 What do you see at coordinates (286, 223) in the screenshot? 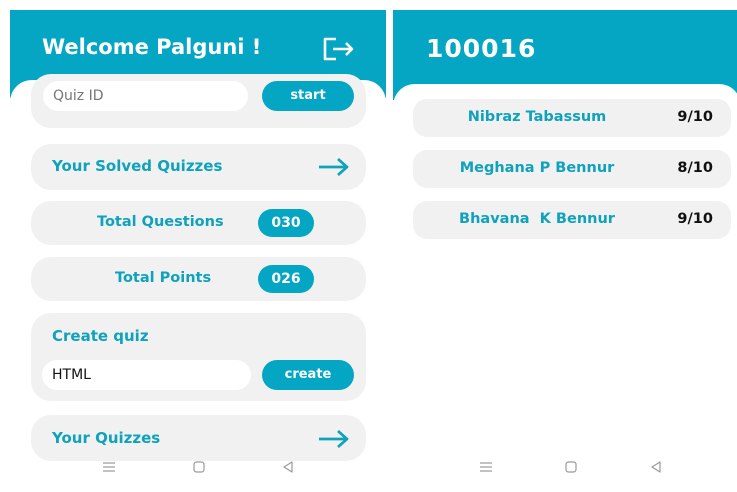
I see `total-questions-badge: 030` at bounding box center [286, 223].